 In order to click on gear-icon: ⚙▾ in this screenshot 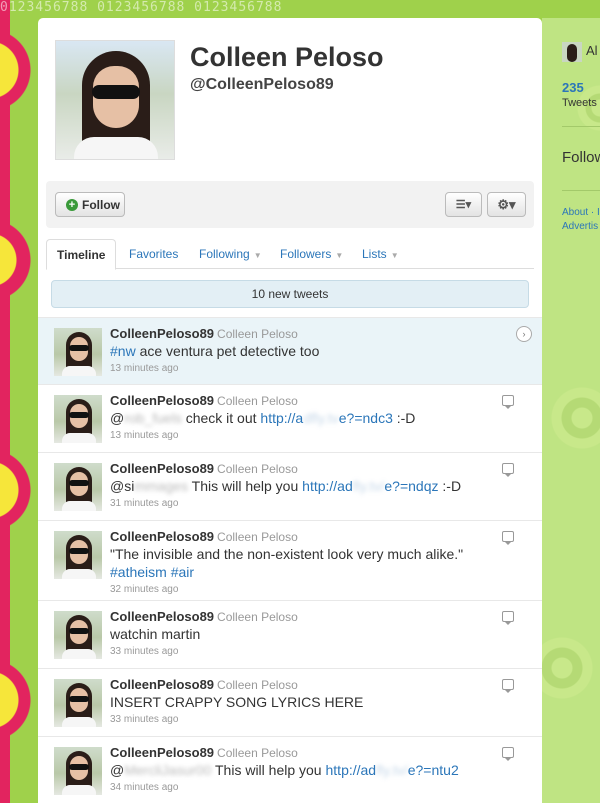, I will do `click(506, 204)`.